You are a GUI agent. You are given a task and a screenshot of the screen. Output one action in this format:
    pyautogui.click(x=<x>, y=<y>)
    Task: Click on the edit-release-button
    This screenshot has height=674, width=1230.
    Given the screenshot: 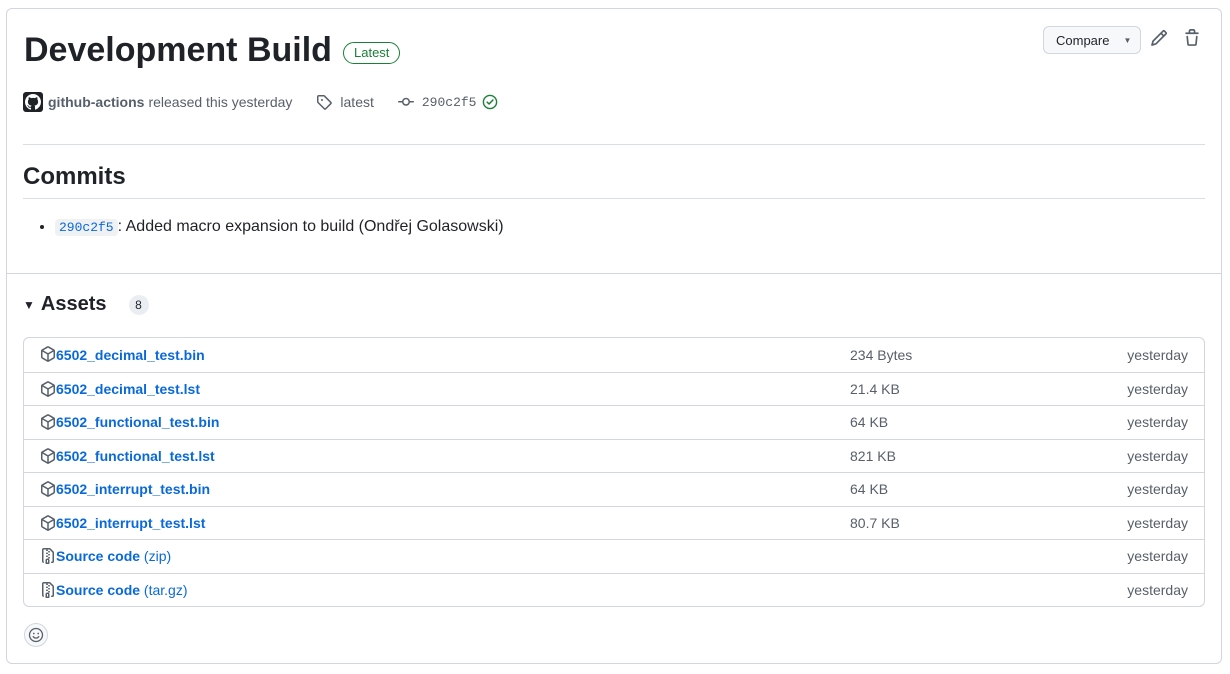 What is the action you would take?
    pyautogui.click(x=1160, y=39)
    